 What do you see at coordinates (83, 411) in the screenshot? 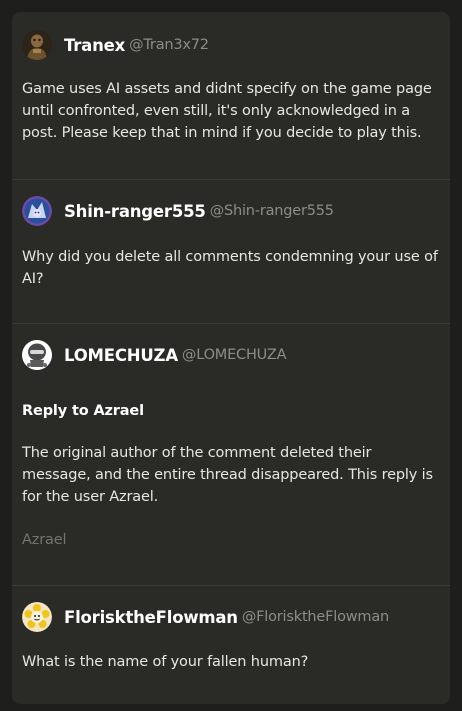
I see `reply-label: Reply to Azrael` at bounding box center [83, 411].